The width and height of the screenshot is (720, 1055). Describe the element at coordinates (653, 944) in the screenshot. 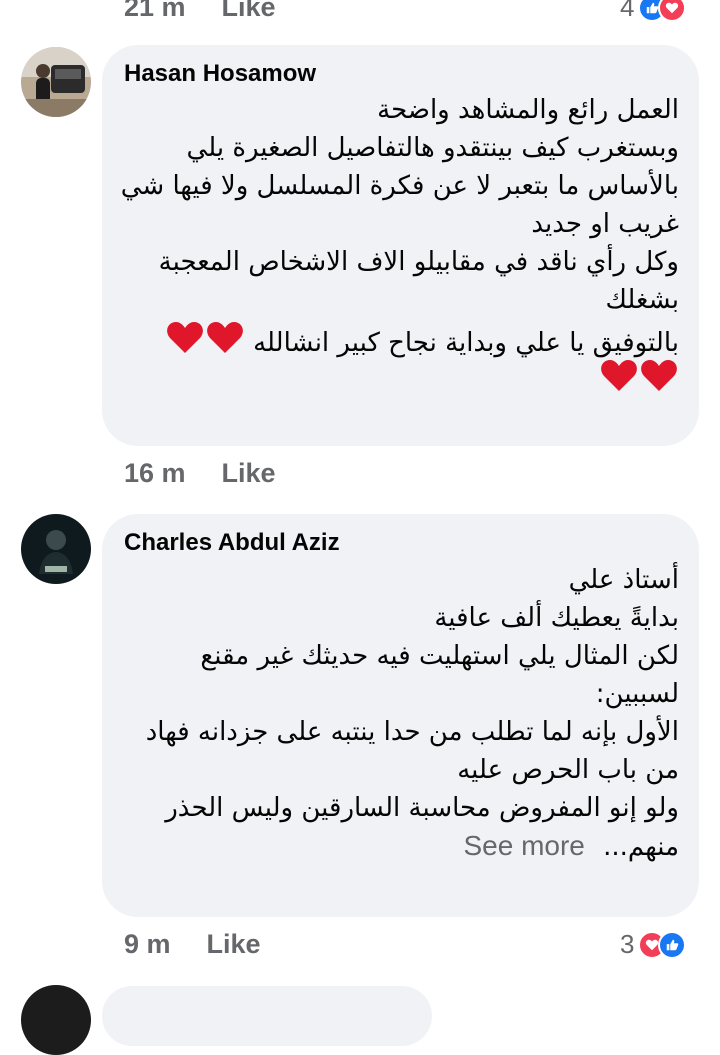

I see `reaction-summary: 3` at that location.